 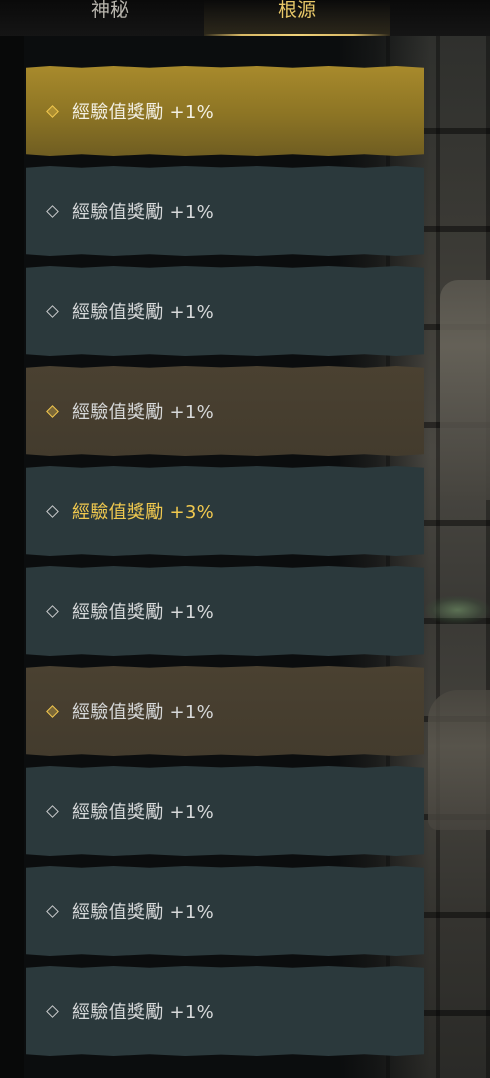 I want to click on active-tab-indicator, so click(x=297, y=35).